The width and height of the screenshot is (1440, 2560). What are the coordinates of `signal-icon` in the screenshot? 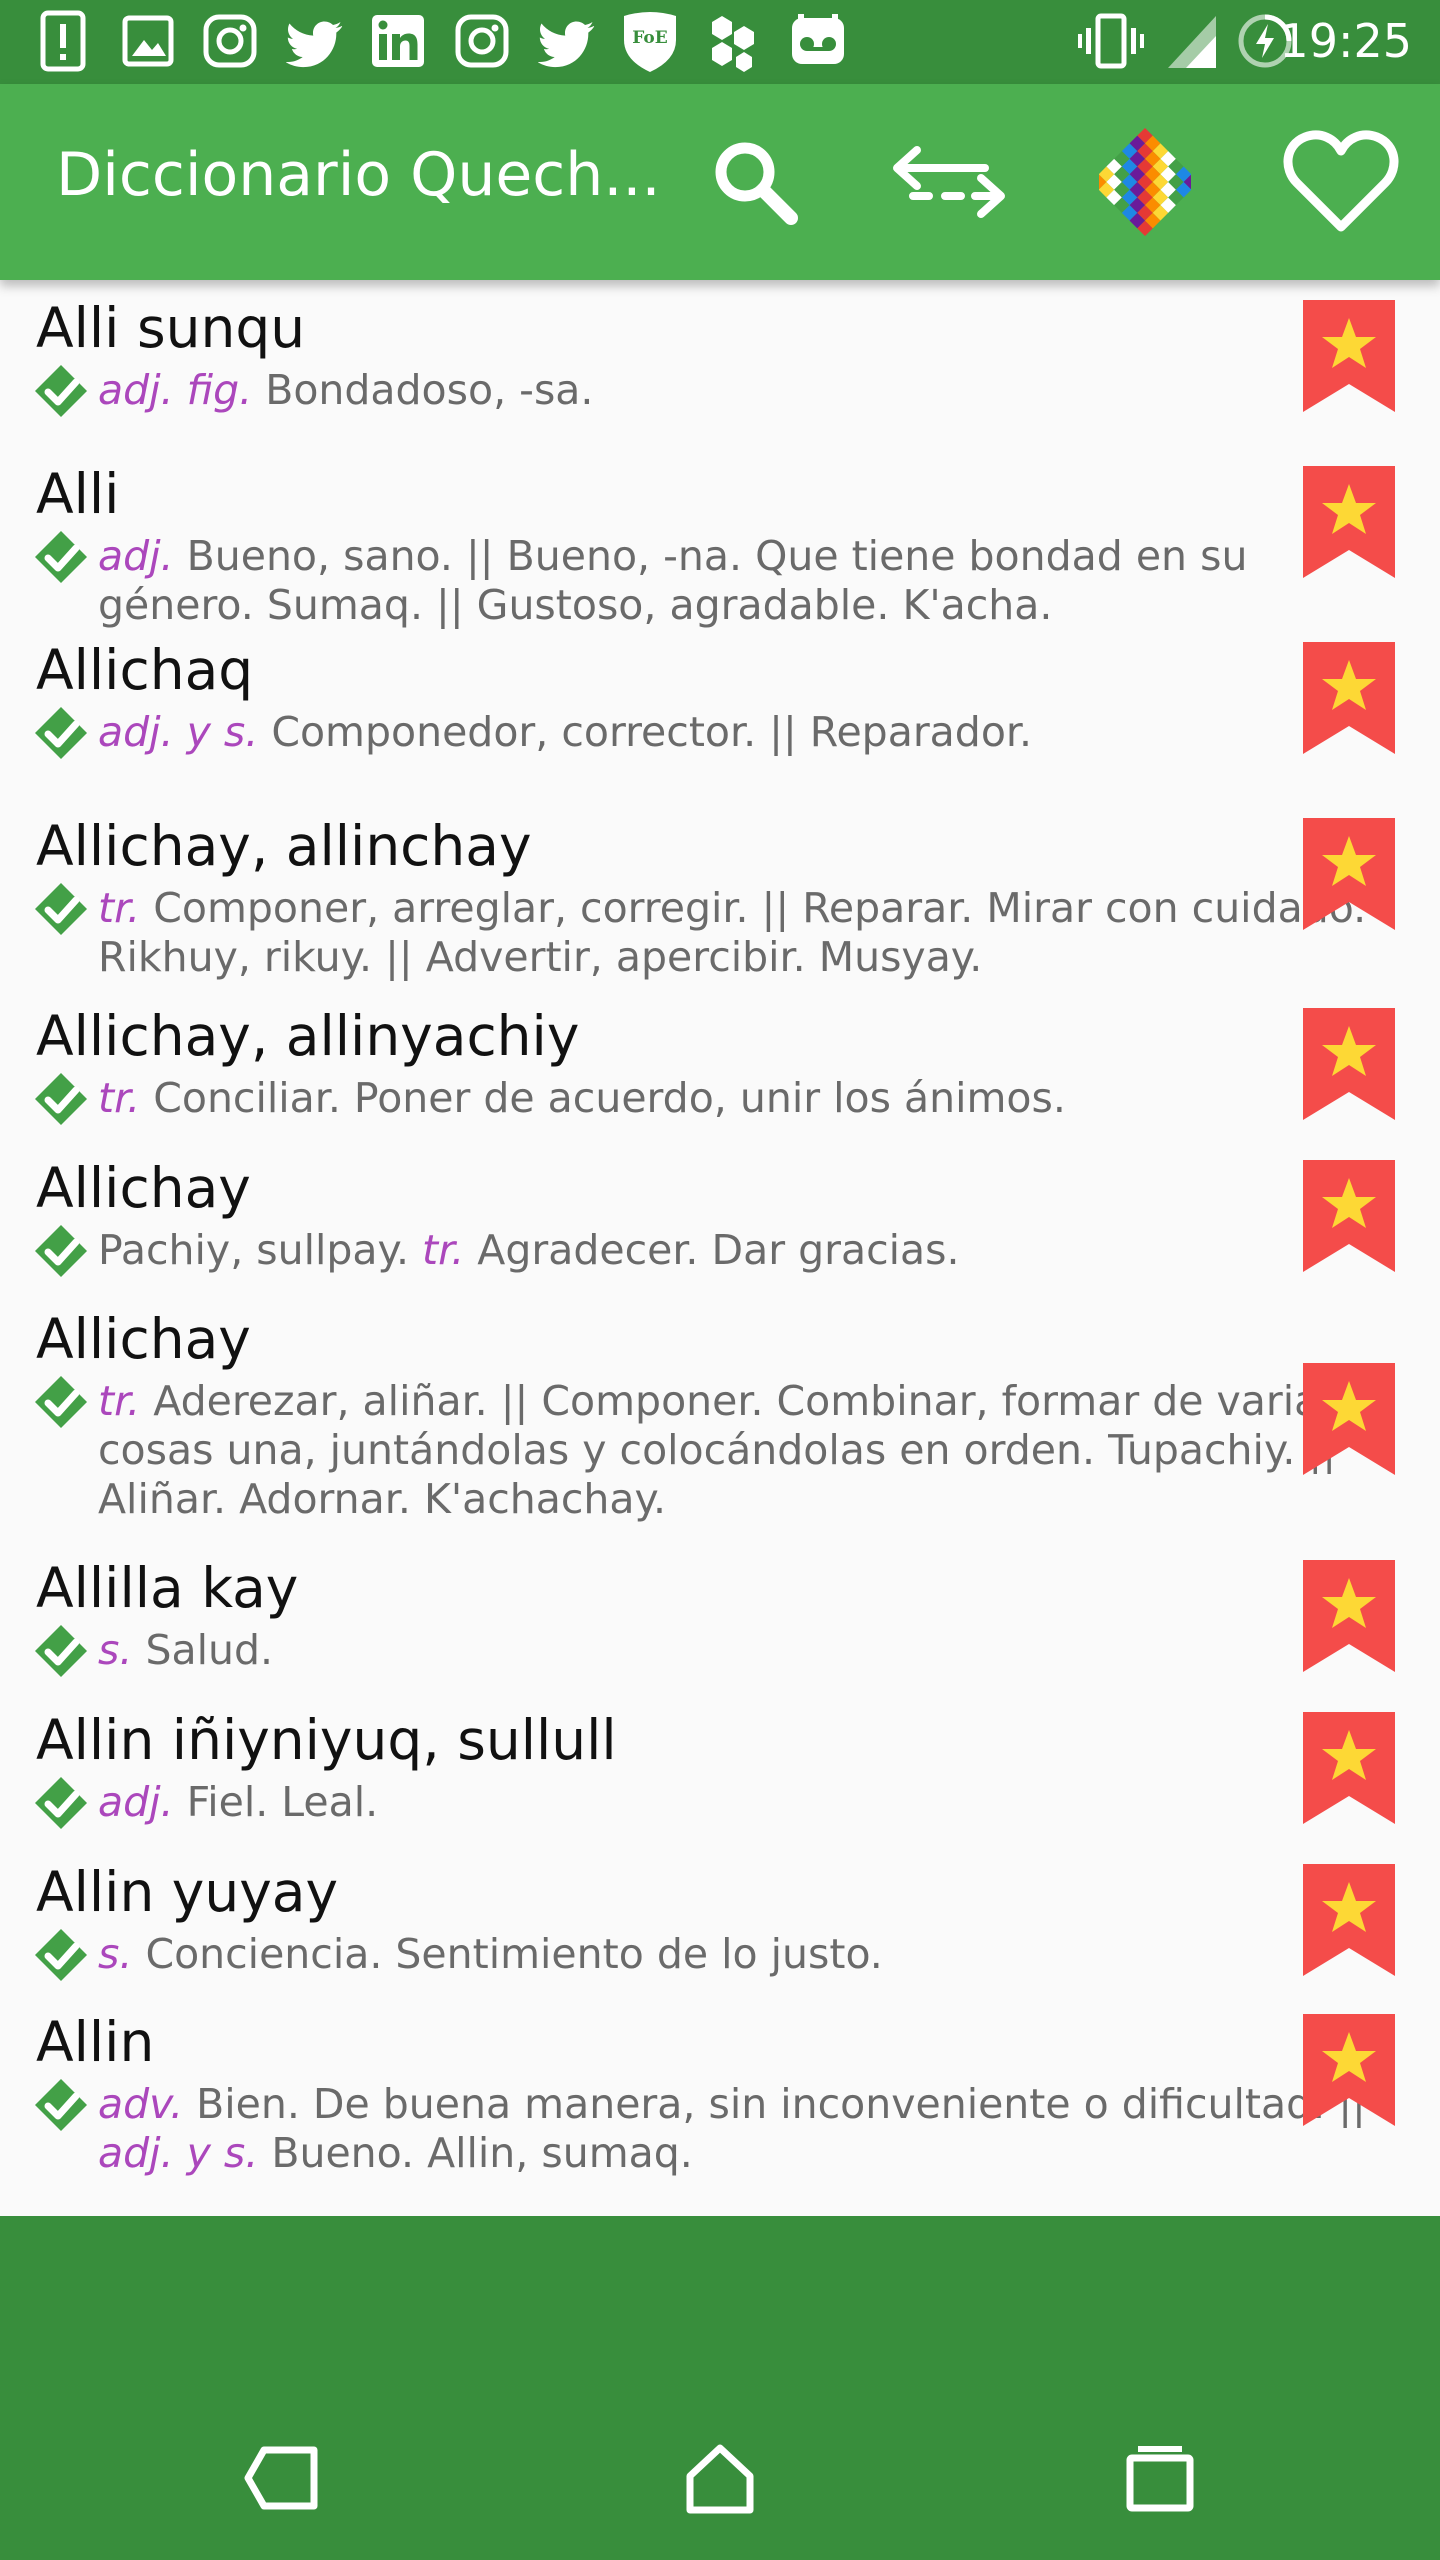 It's located at (1192, 41).